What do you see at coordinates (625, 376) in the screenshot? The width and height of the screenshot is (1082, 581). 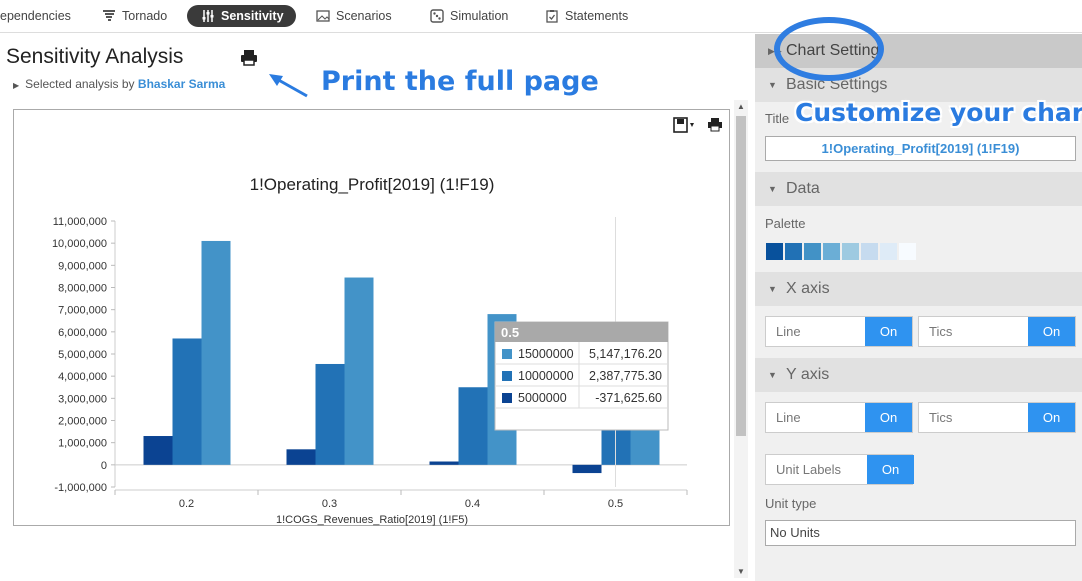 I see `tooltip-value: 2,387,775.30` at bounding box center [625, 376].